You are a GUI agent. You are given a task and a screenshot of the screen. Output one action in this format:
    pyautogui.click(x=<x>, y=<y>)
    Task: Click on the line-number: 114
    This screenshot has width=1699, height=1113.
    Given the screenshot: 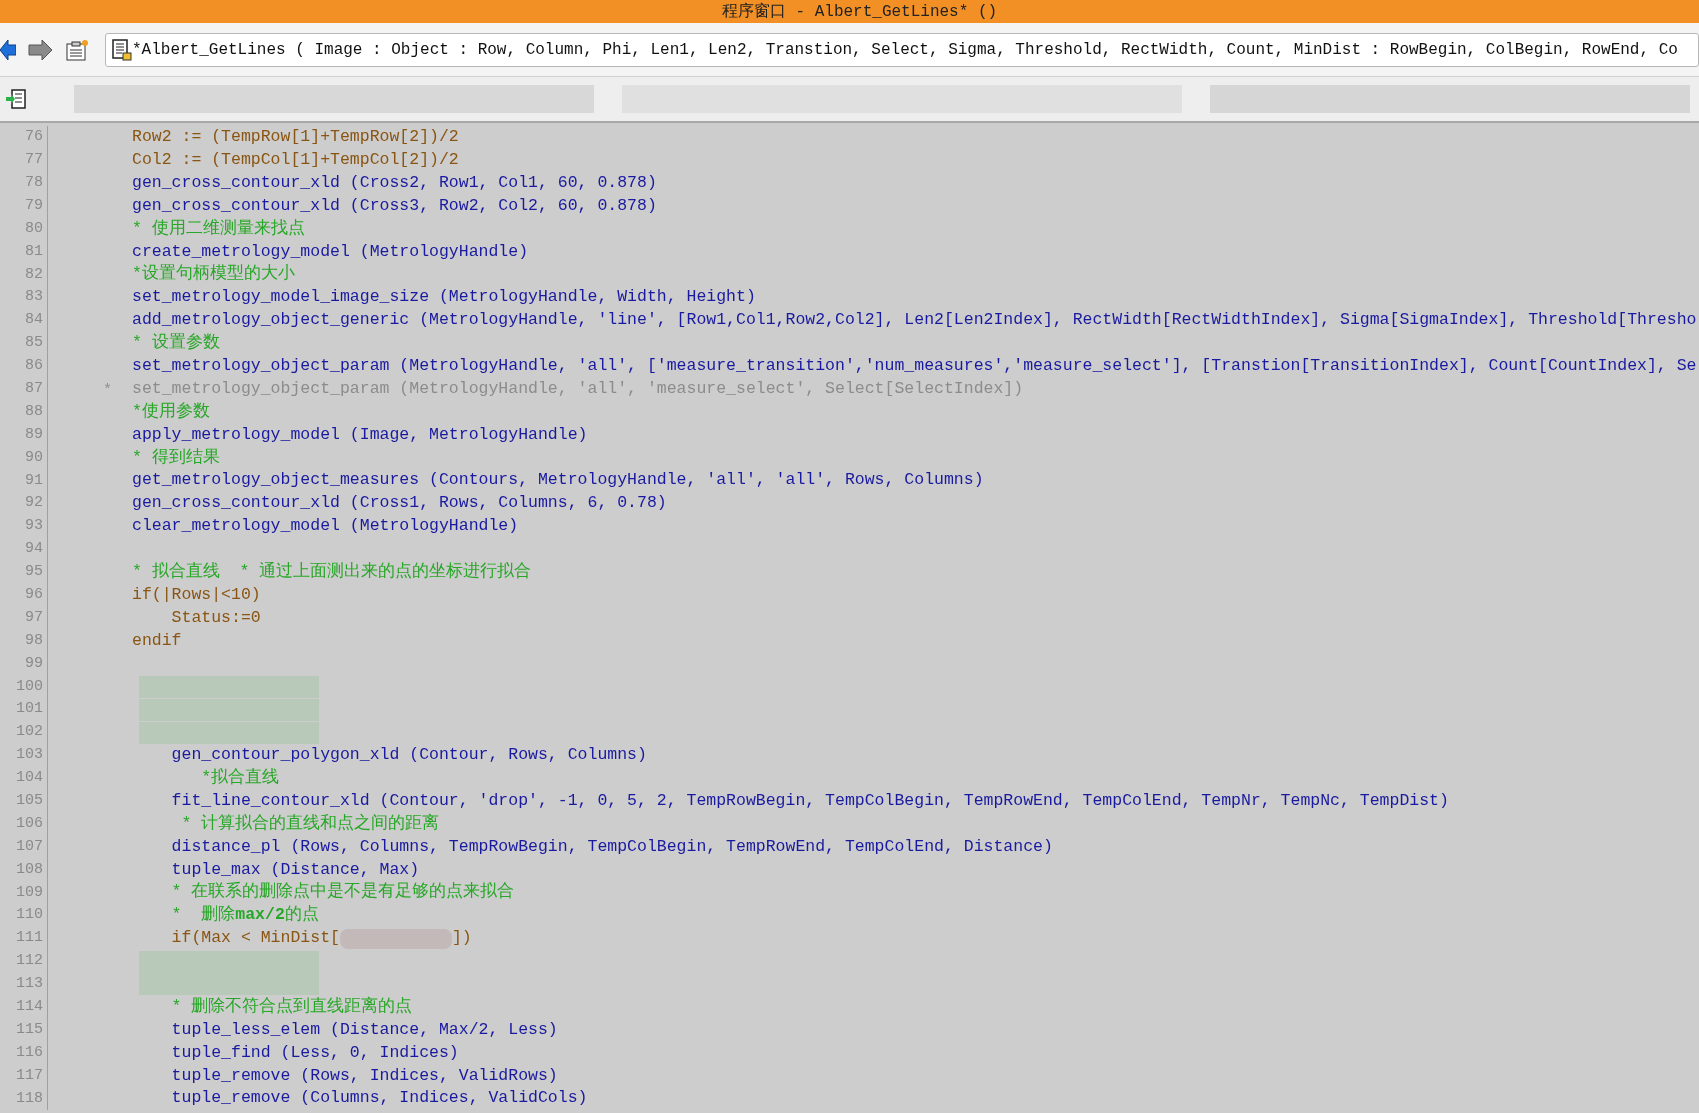 What is the action you would take?
    pyautogui.click(x=29, y=1007)
    